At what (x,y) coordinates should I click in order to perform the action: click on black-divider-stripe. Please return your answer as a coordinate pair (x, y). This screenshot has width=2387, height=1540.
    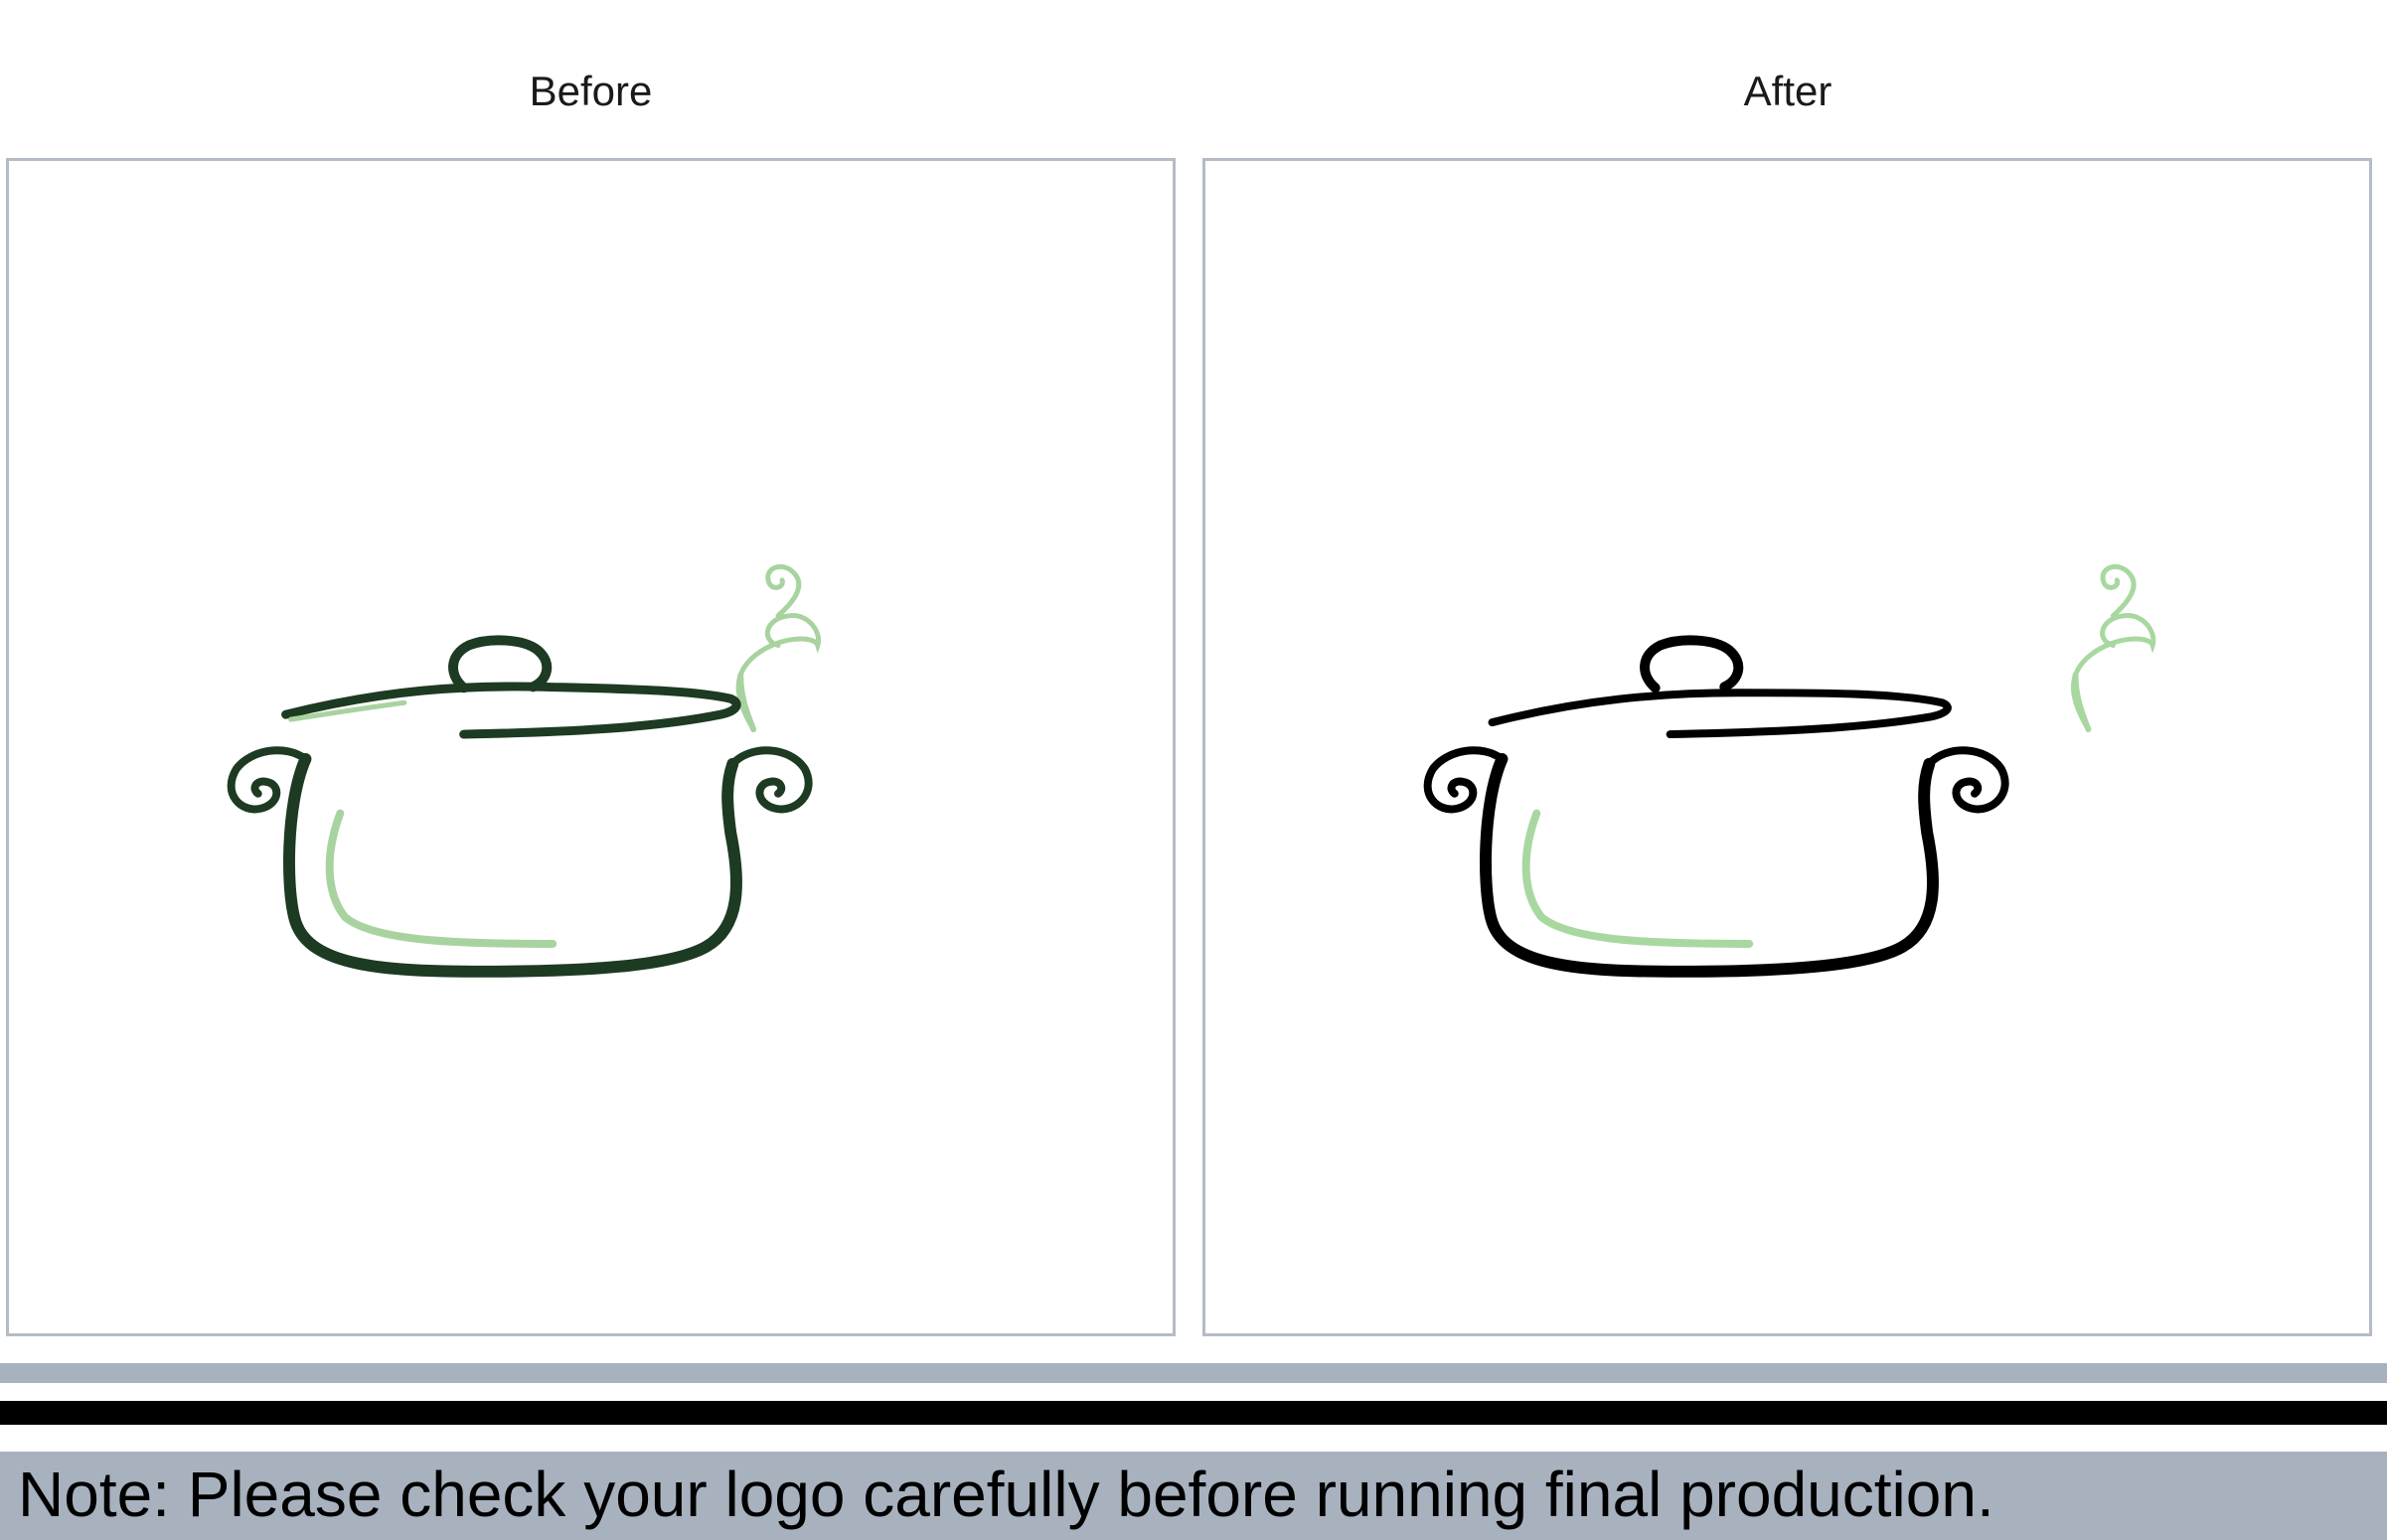
    Looking at the image, I should click on (1193, 1413).